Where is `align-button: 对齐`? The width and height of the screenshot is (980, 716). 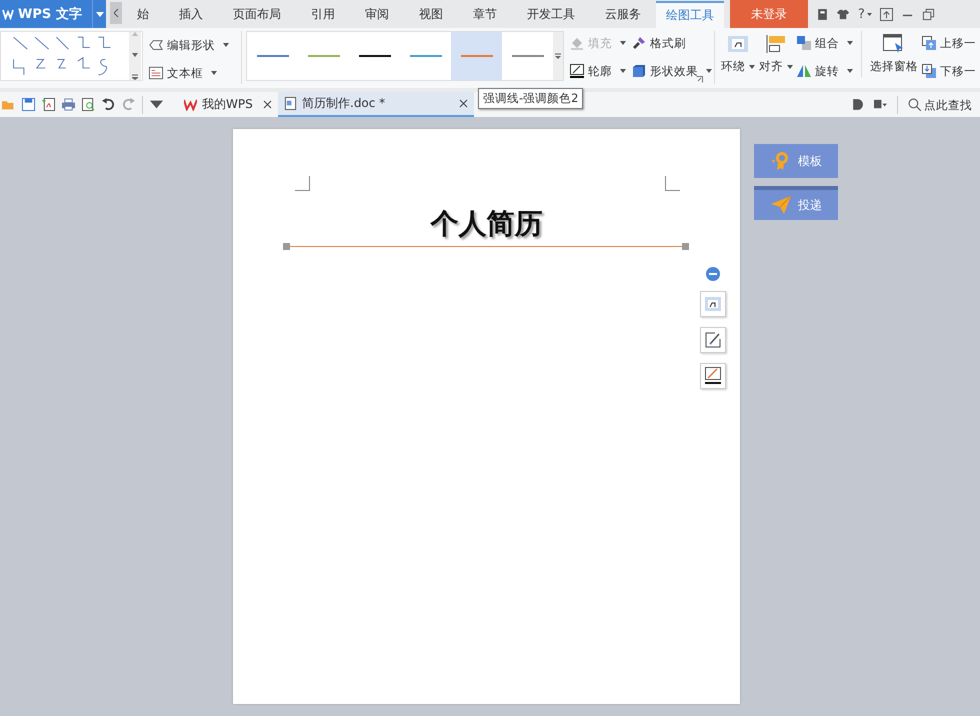 align-button: 对齐 is located at coordinates (776, 52).